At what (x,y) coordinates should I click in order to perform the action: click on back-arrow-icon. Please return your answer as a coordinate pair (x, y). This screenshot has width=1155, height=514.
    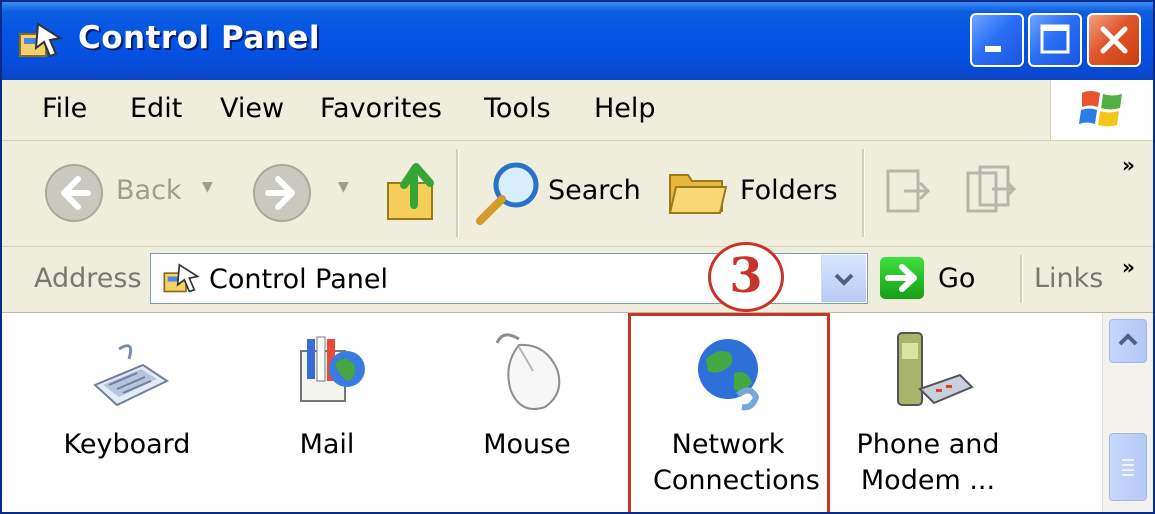
    Looking at the image, I should click on (74, 193).